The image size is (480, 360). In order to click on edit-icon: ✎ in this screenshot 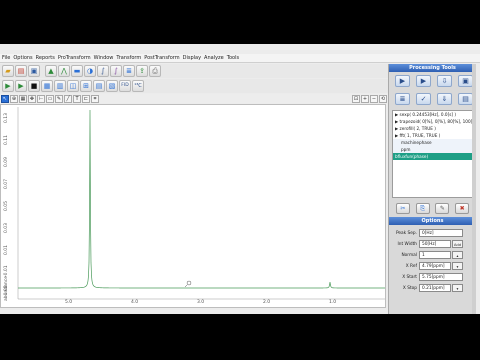, I will do `click(442, 208)`.